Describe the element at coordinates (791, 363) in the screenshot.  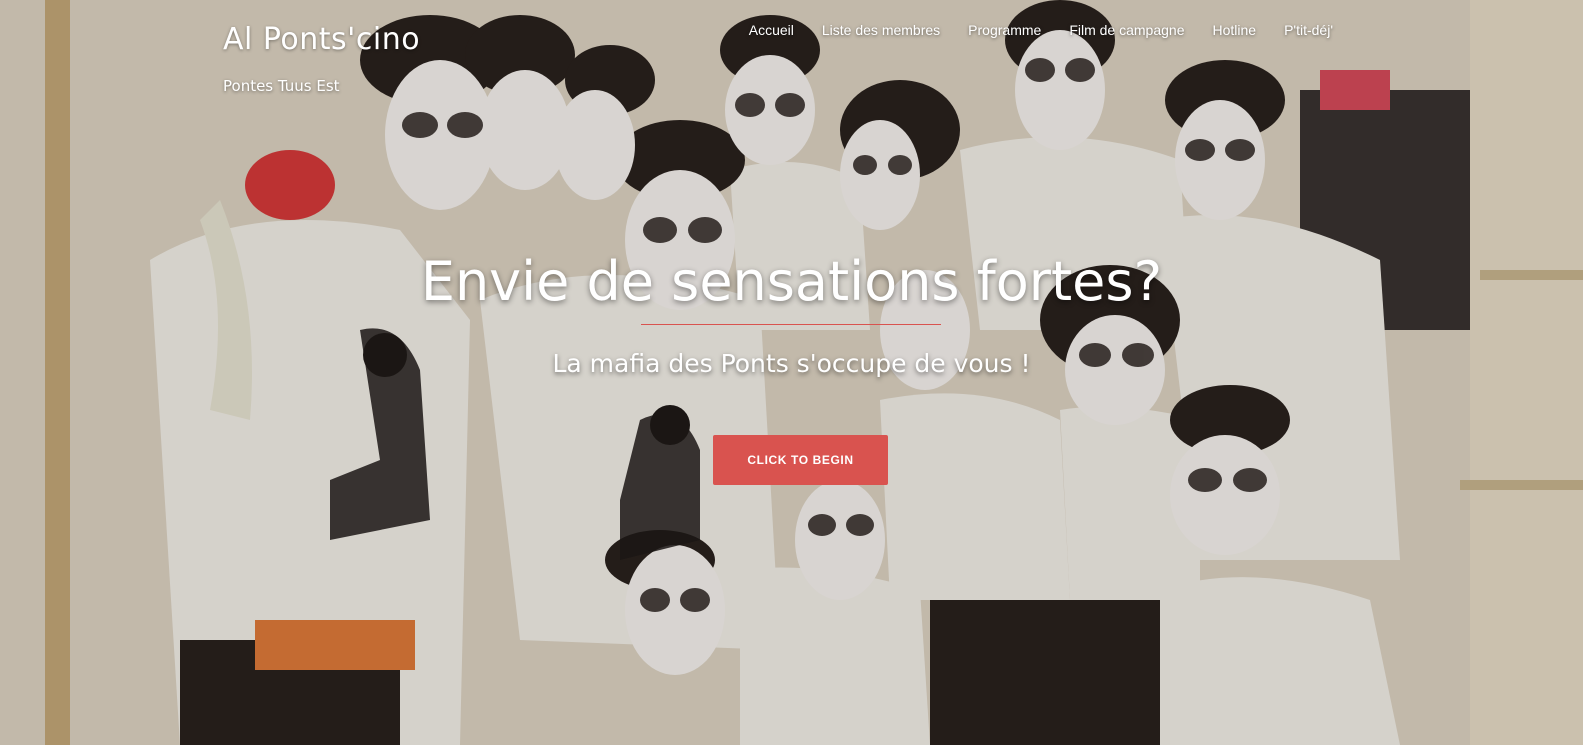
I see `hero-subheadline: La mafia des Ponts s'occupe de vous !` at that location.